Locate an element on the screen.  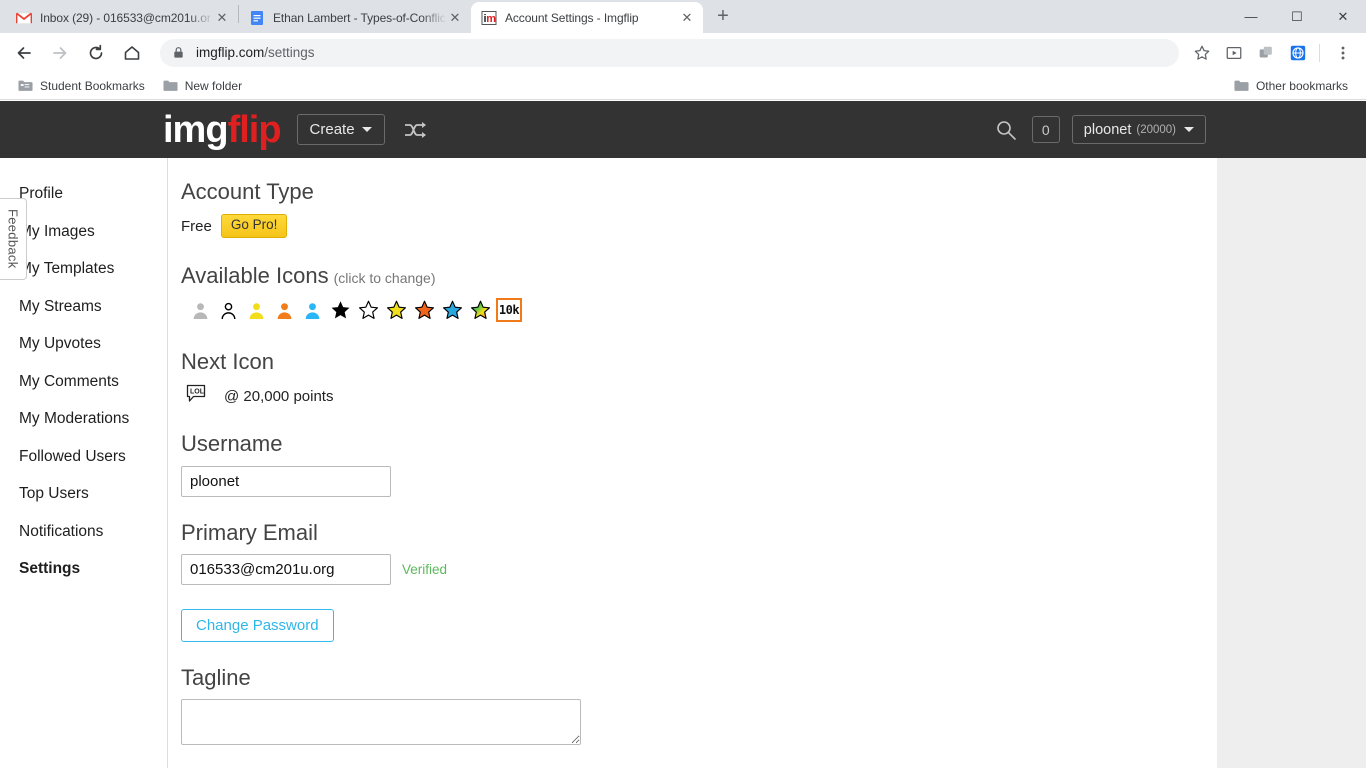
back-arrow-icon is located at coordinates (24, 53).